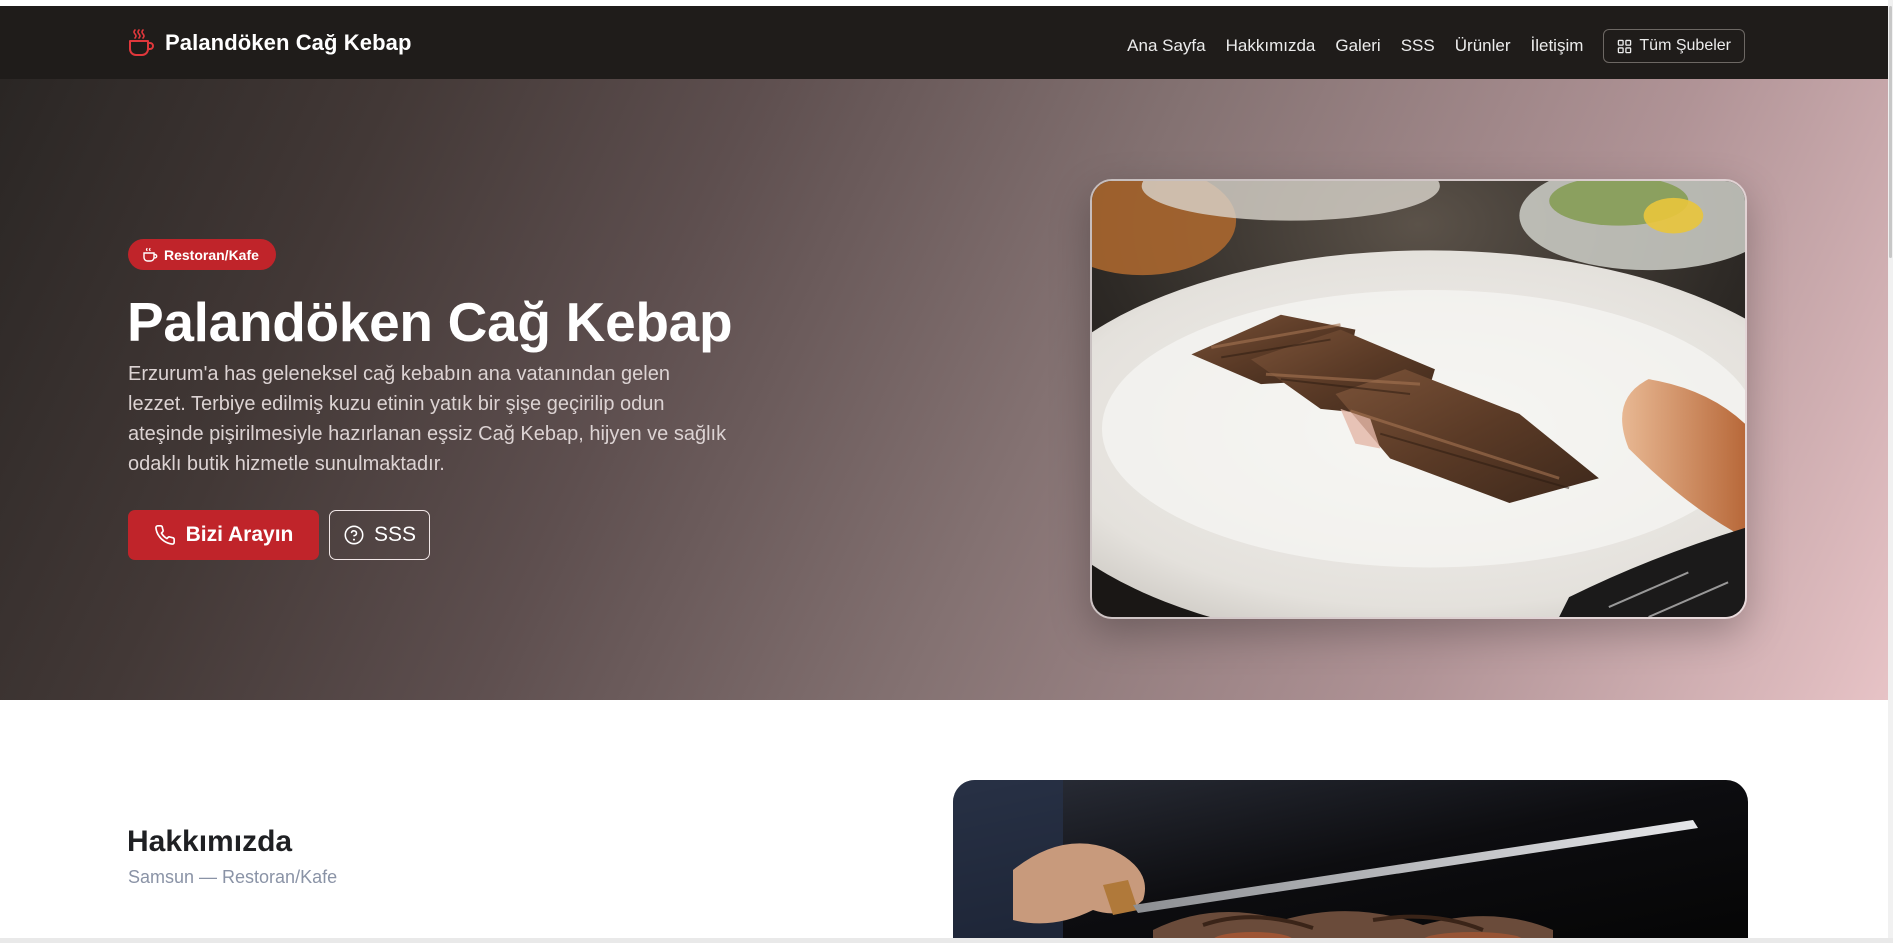 Image resolution: width=1893 pixels, height=943 pixels. I want to click on faq-button: SSS, so click(379, 535).